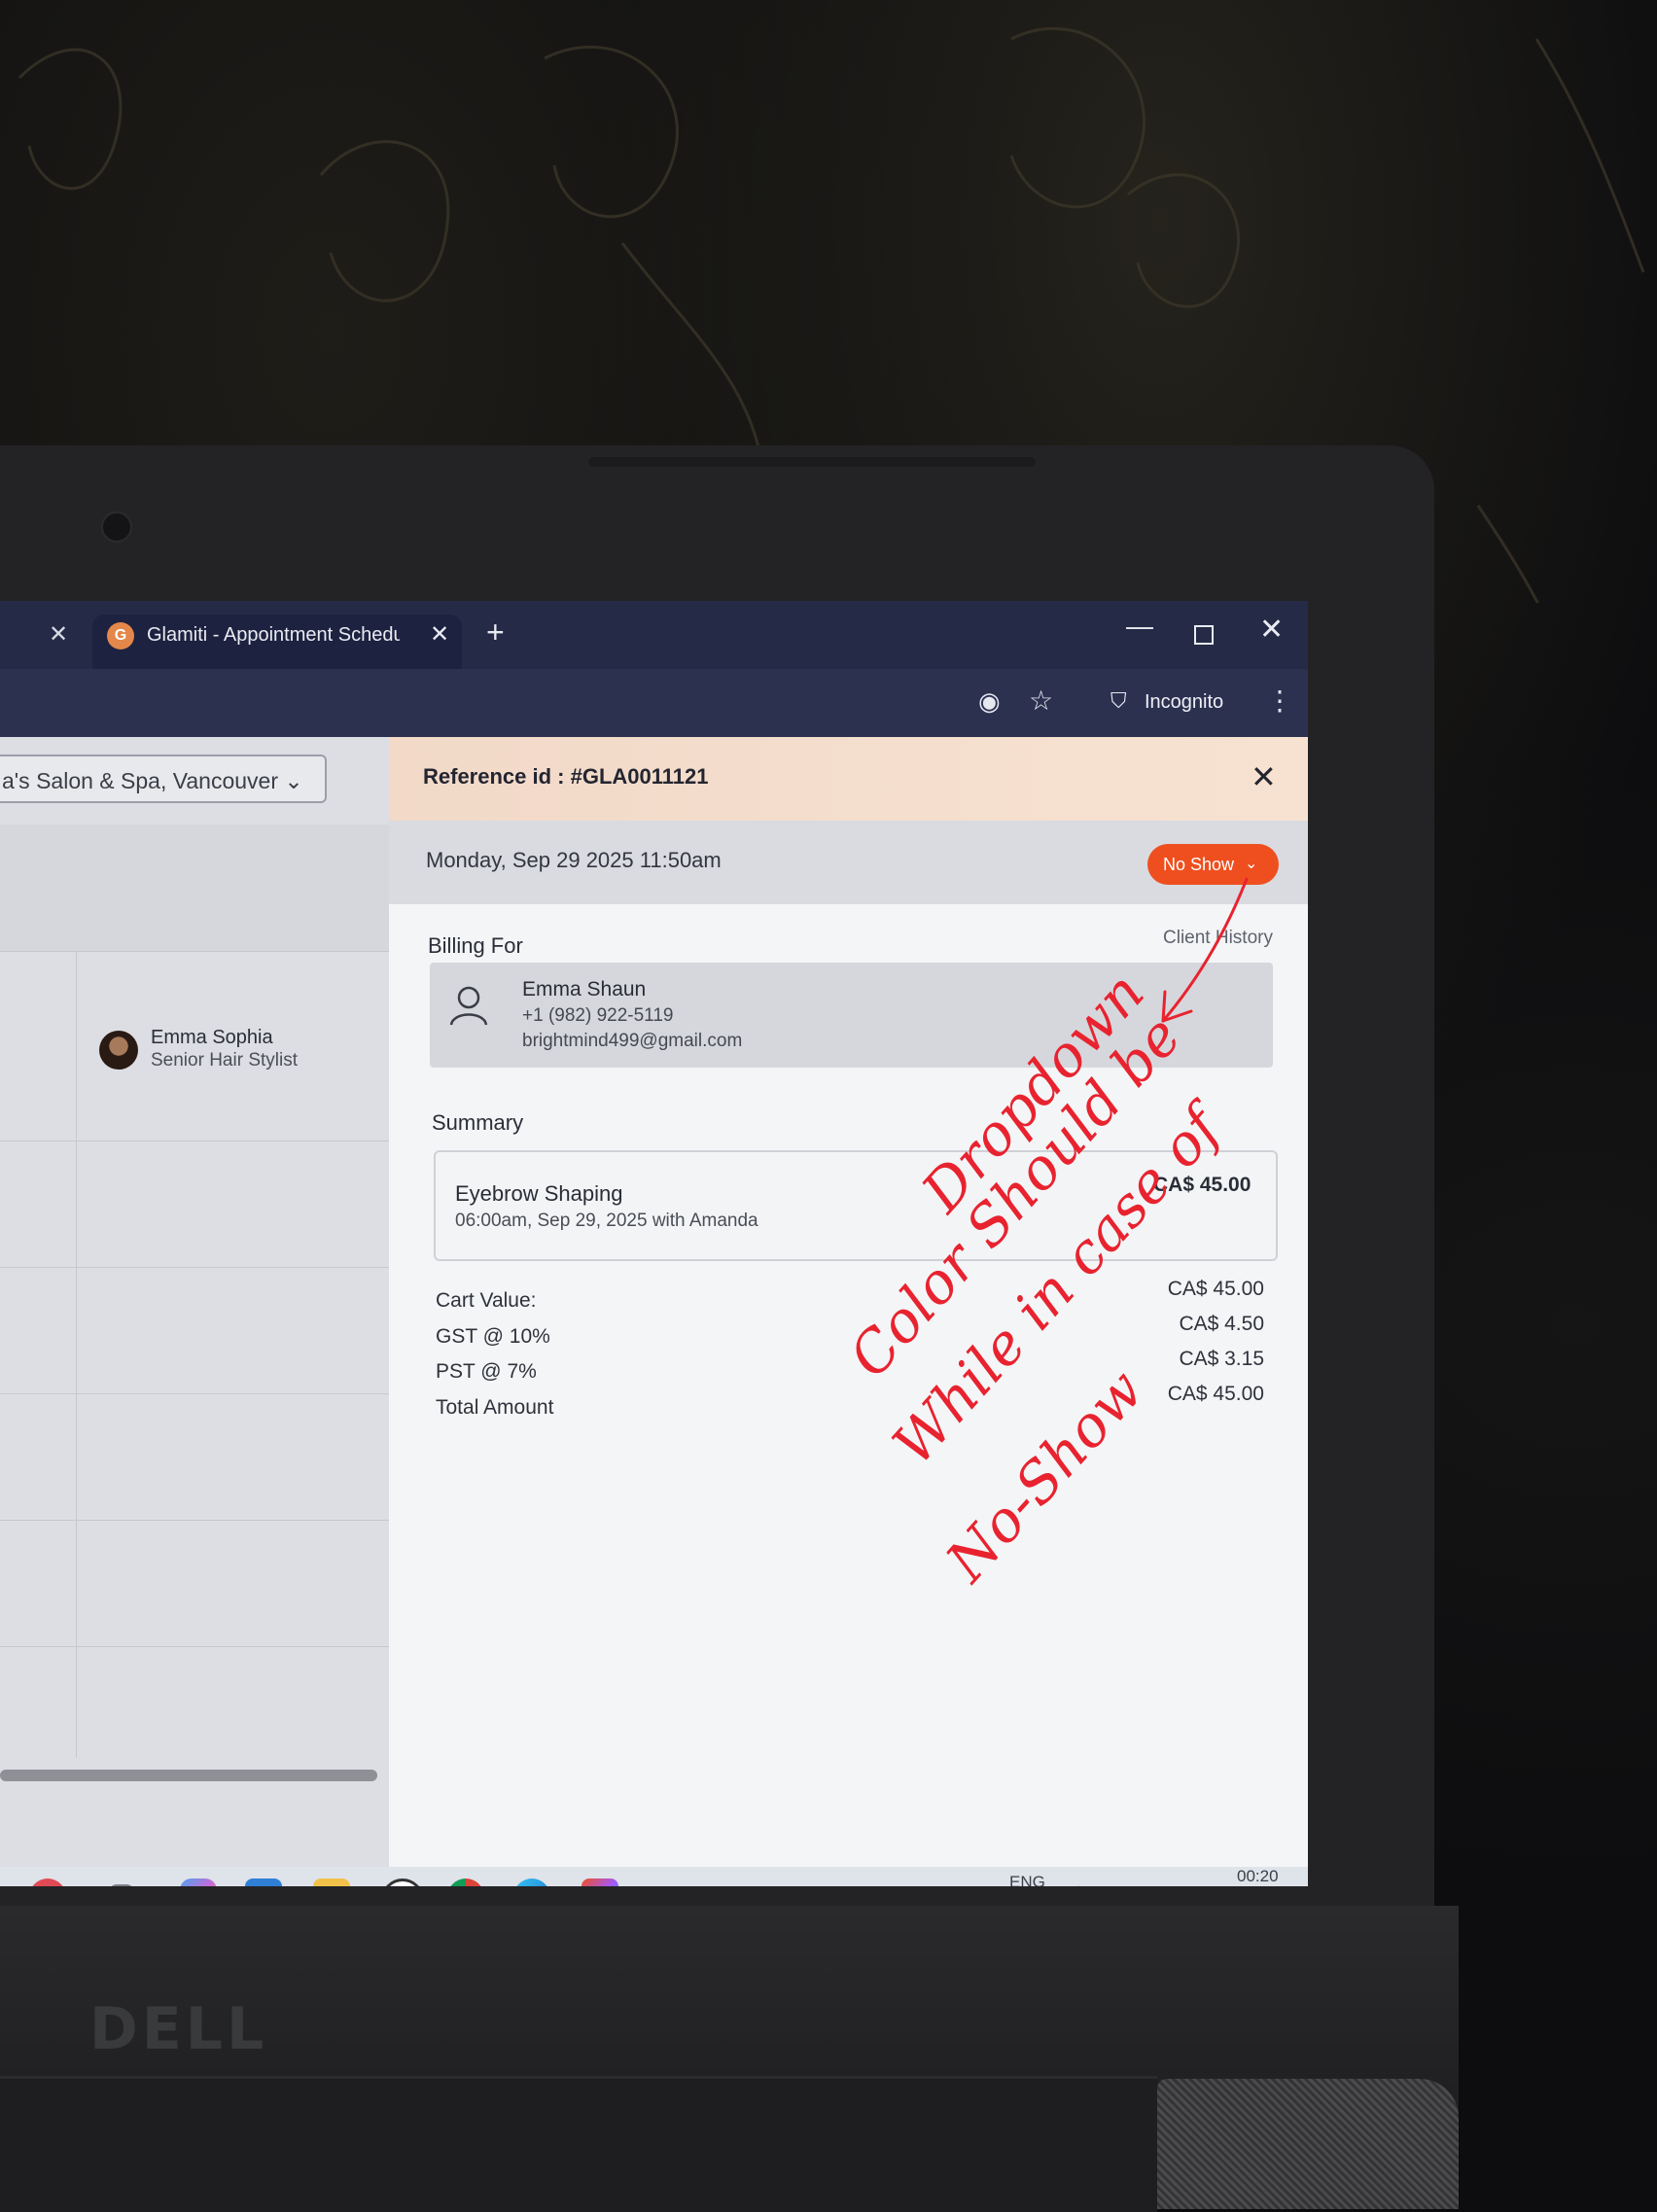 The height and width of the screenshot is (2212, 1657). Describe the element at coordinates (140, 780) in the screenshot. I see `location-value: a's Salon & Spa, Vancouver` at that location.